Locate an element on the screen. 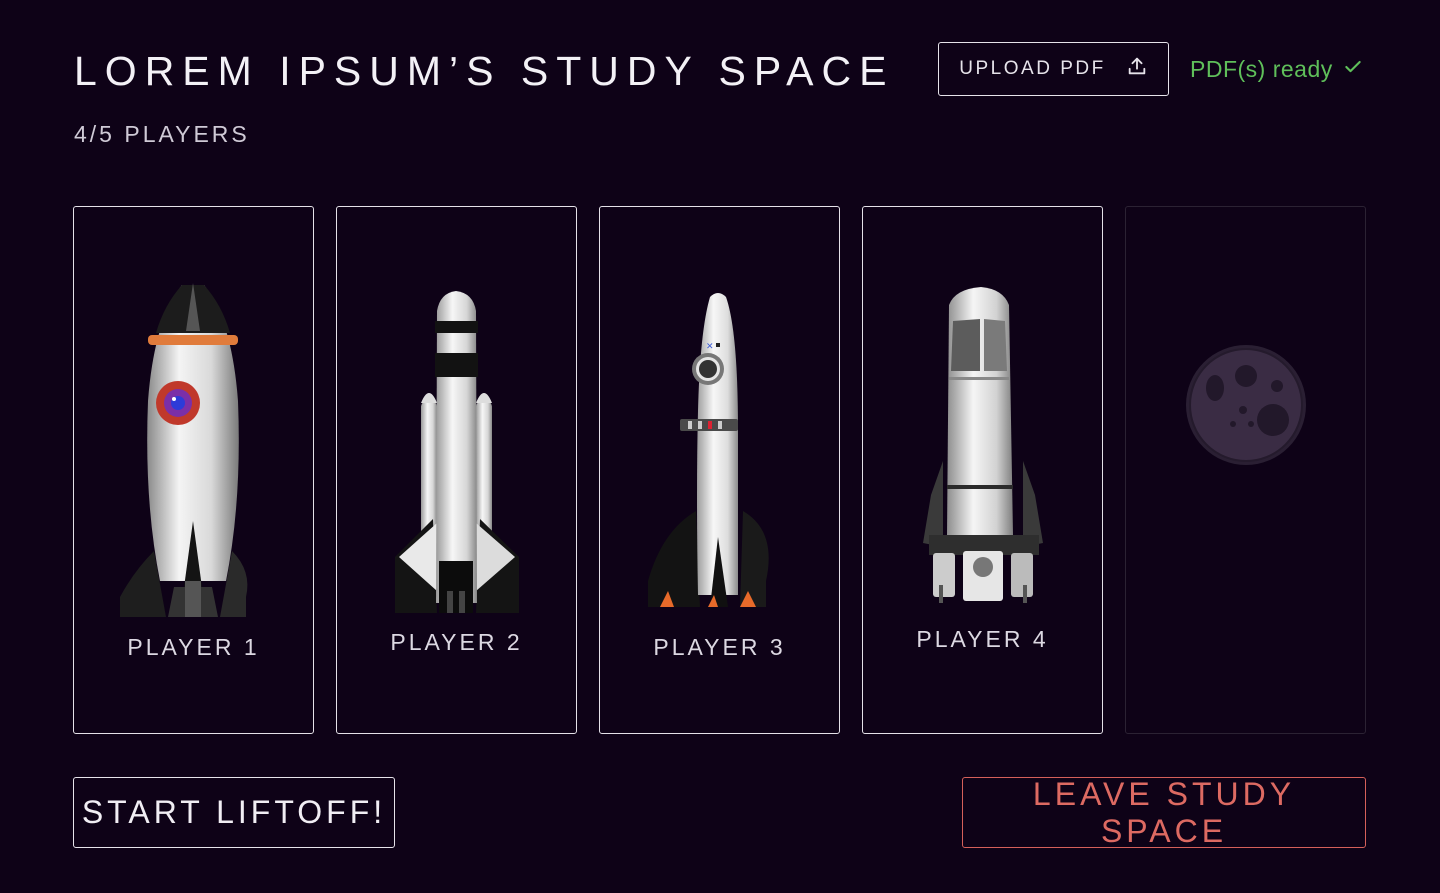 The height and width of the screenshot is (893, 1440). player-slot-1: PLAYER 1 is located at coordinates (193, 470).